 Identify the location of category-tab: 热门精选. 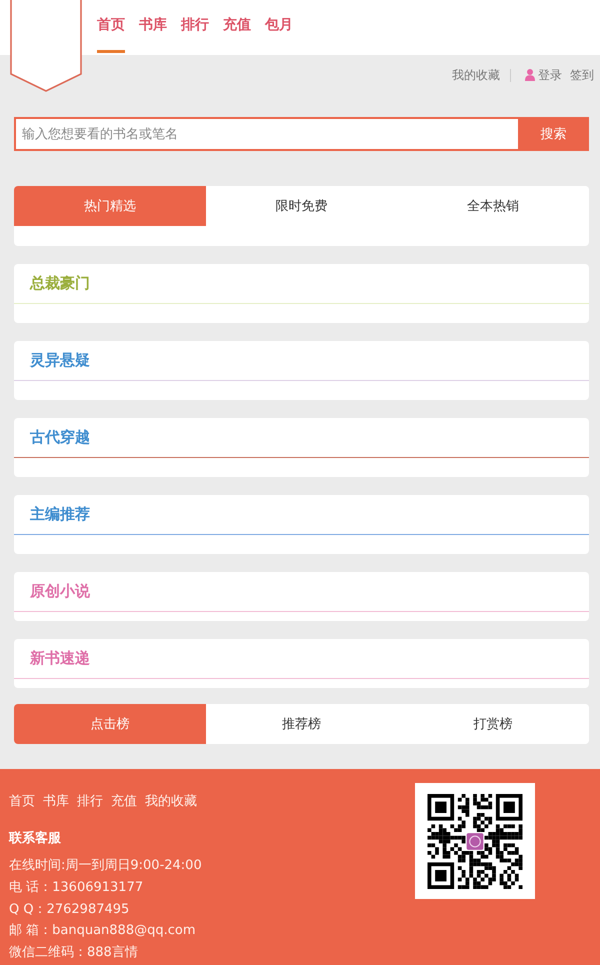
(110, 206).